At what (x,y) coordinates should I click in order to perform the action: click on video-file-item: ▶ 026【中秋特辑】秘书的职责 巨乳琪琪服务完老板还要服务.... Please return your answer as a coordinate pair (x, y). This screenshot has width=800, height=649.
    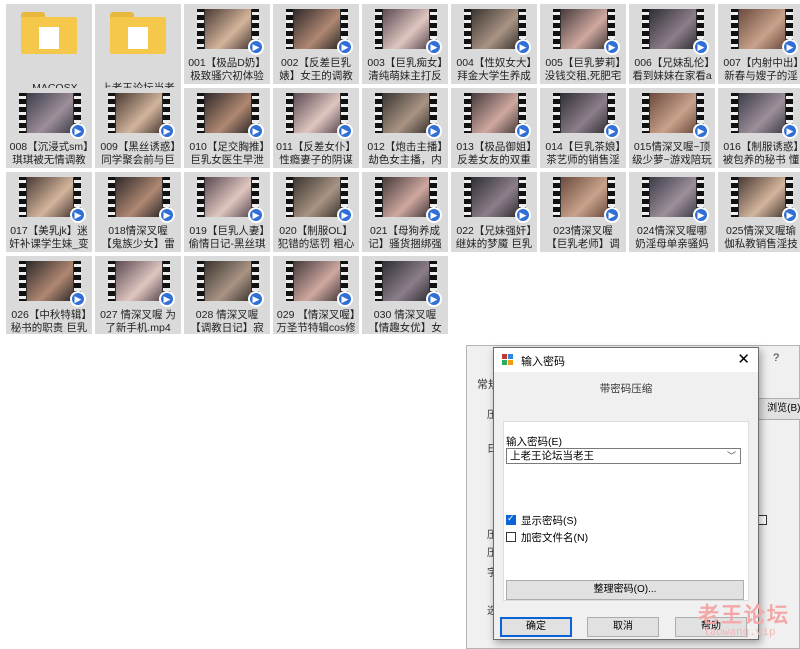
    Looking at the image, I should click on (49, 295).